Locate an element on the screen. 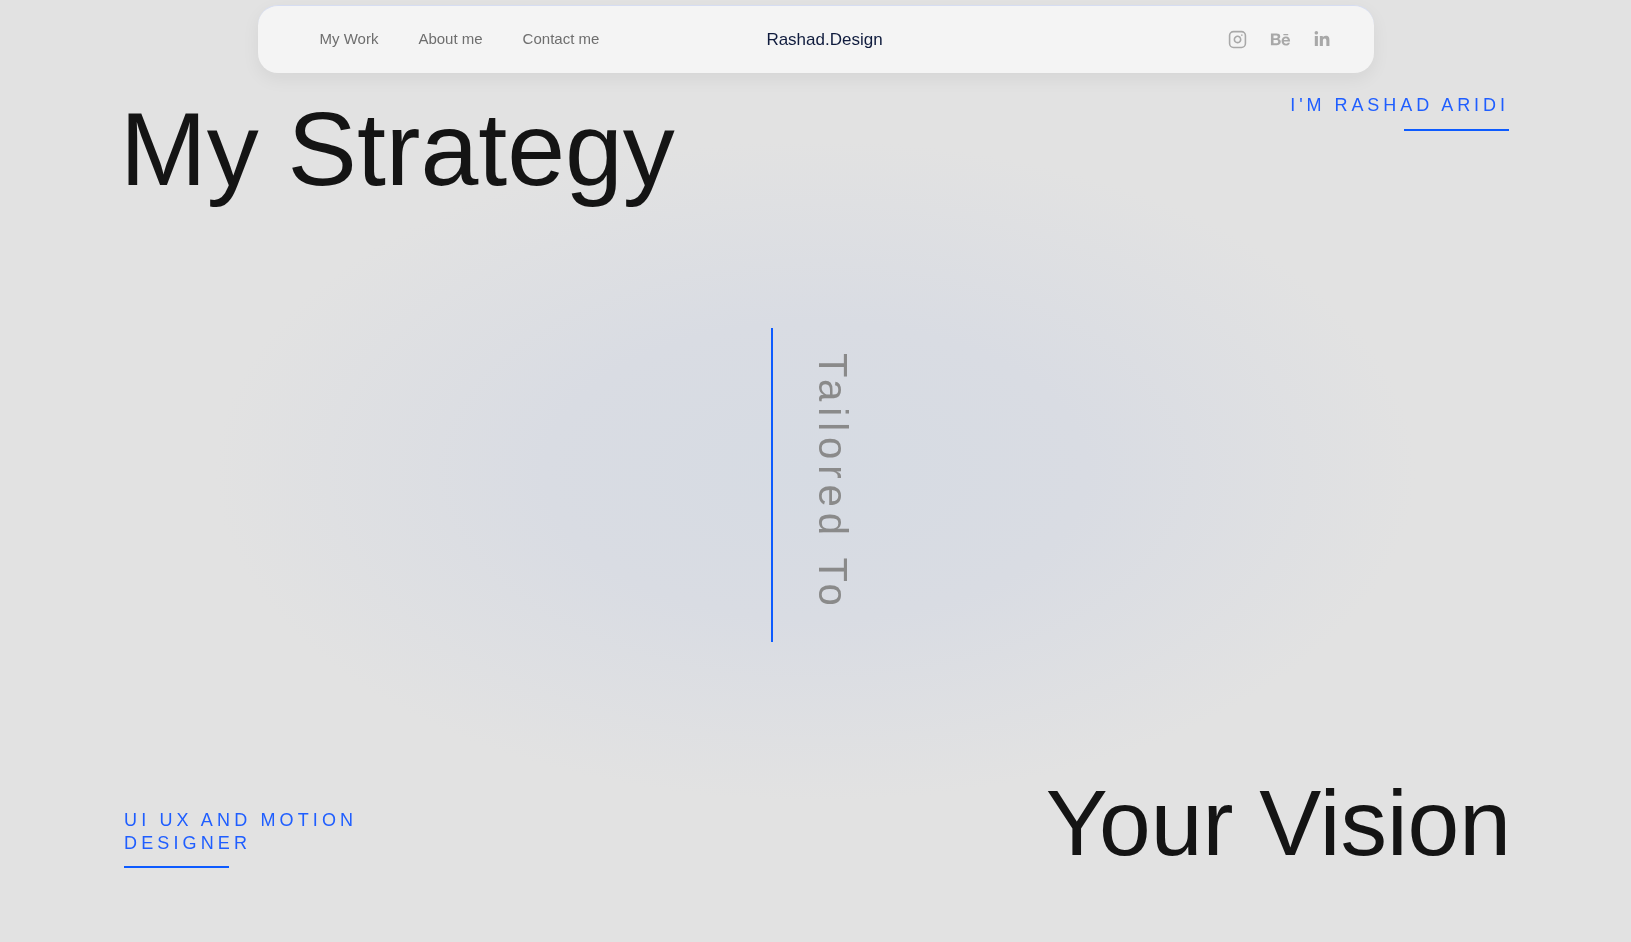 The height and width of the screenshot is (942, 1631). nav-link: About me is located at coordinates (450, 39).